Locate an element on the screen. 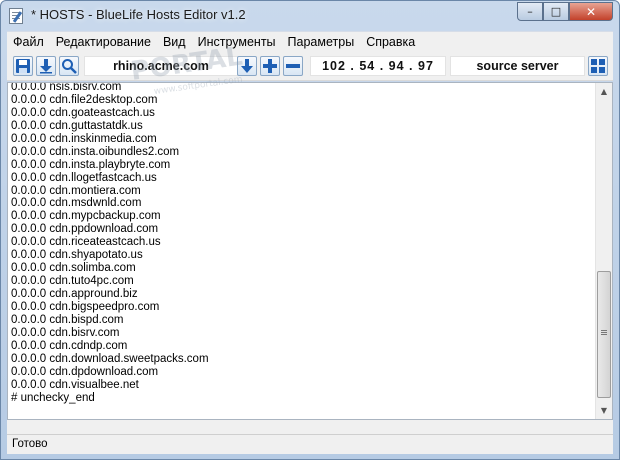  hosts-line: 0.0.0.0 cdn.bispd.com is located at coordinates (301, 320).